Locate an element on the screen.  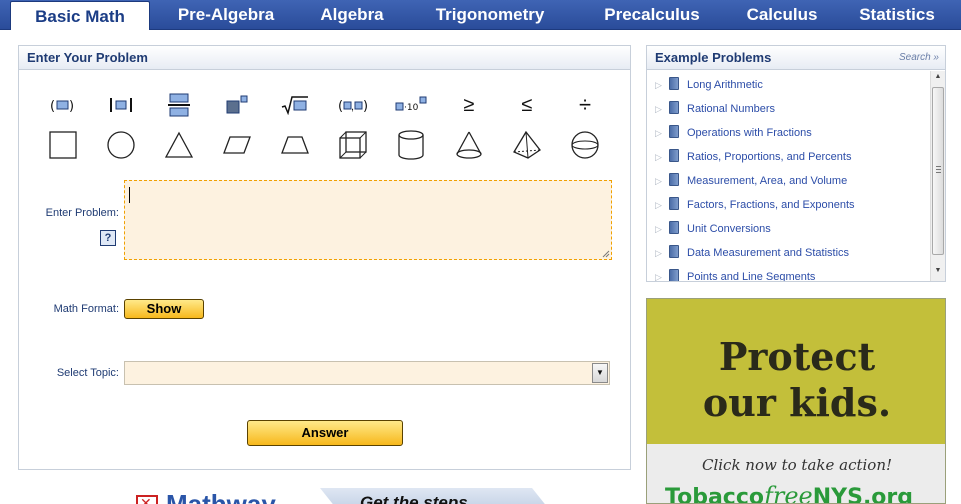
example-item: ▷ Points and Line Segments is located at coordinates (735, 274).